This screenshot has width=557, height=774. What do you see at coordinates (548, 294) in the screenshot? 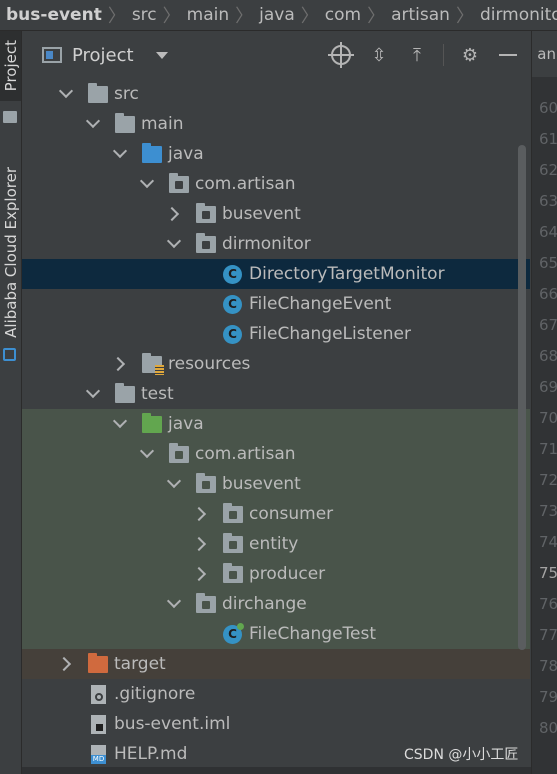
I see `line-number: 66` at bounding box center [548, 294].